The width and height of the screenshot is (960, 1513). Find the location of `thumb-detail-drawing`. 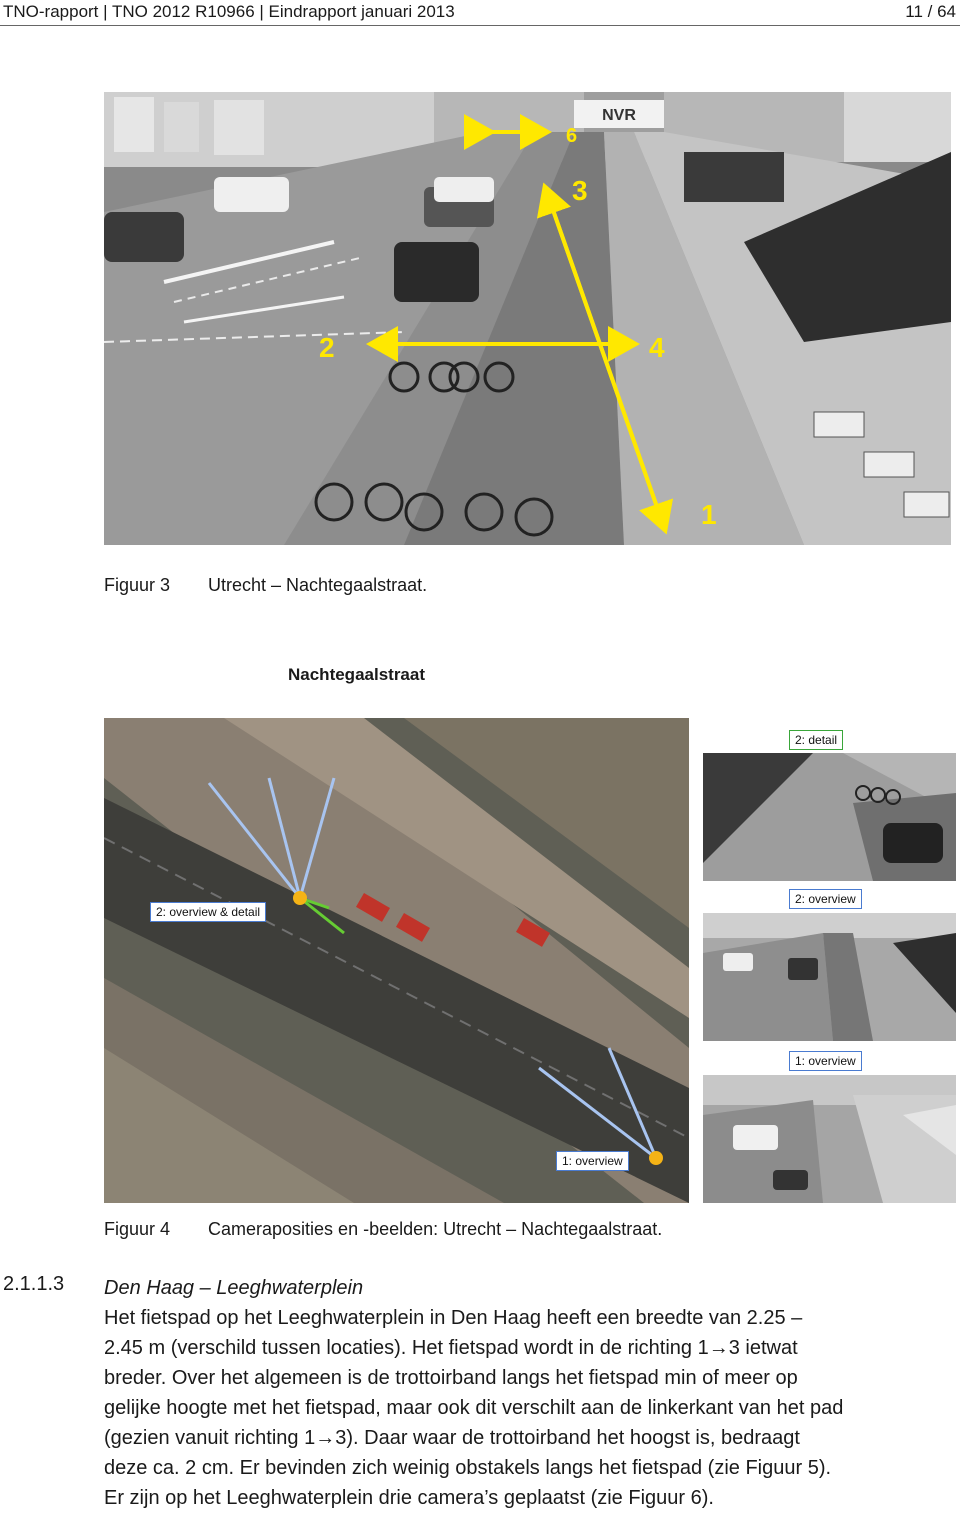

thumb-detail-drawing is located at coordinates (829, 817).